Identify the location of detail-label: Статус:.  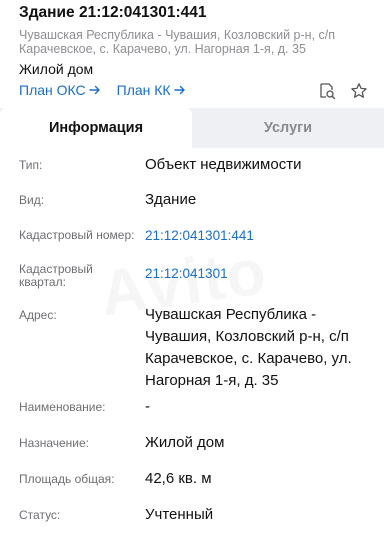
(40, 515).